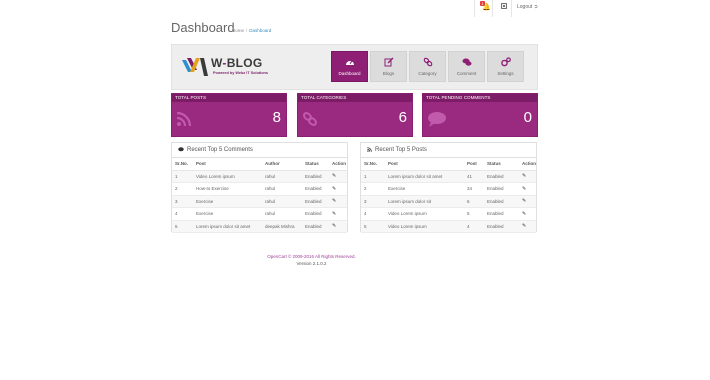  What do you see at coordinates (349, 73) in the screenshot?
I see `nav-dashboard-label: Dashboard` at bounding box center [349, 73].